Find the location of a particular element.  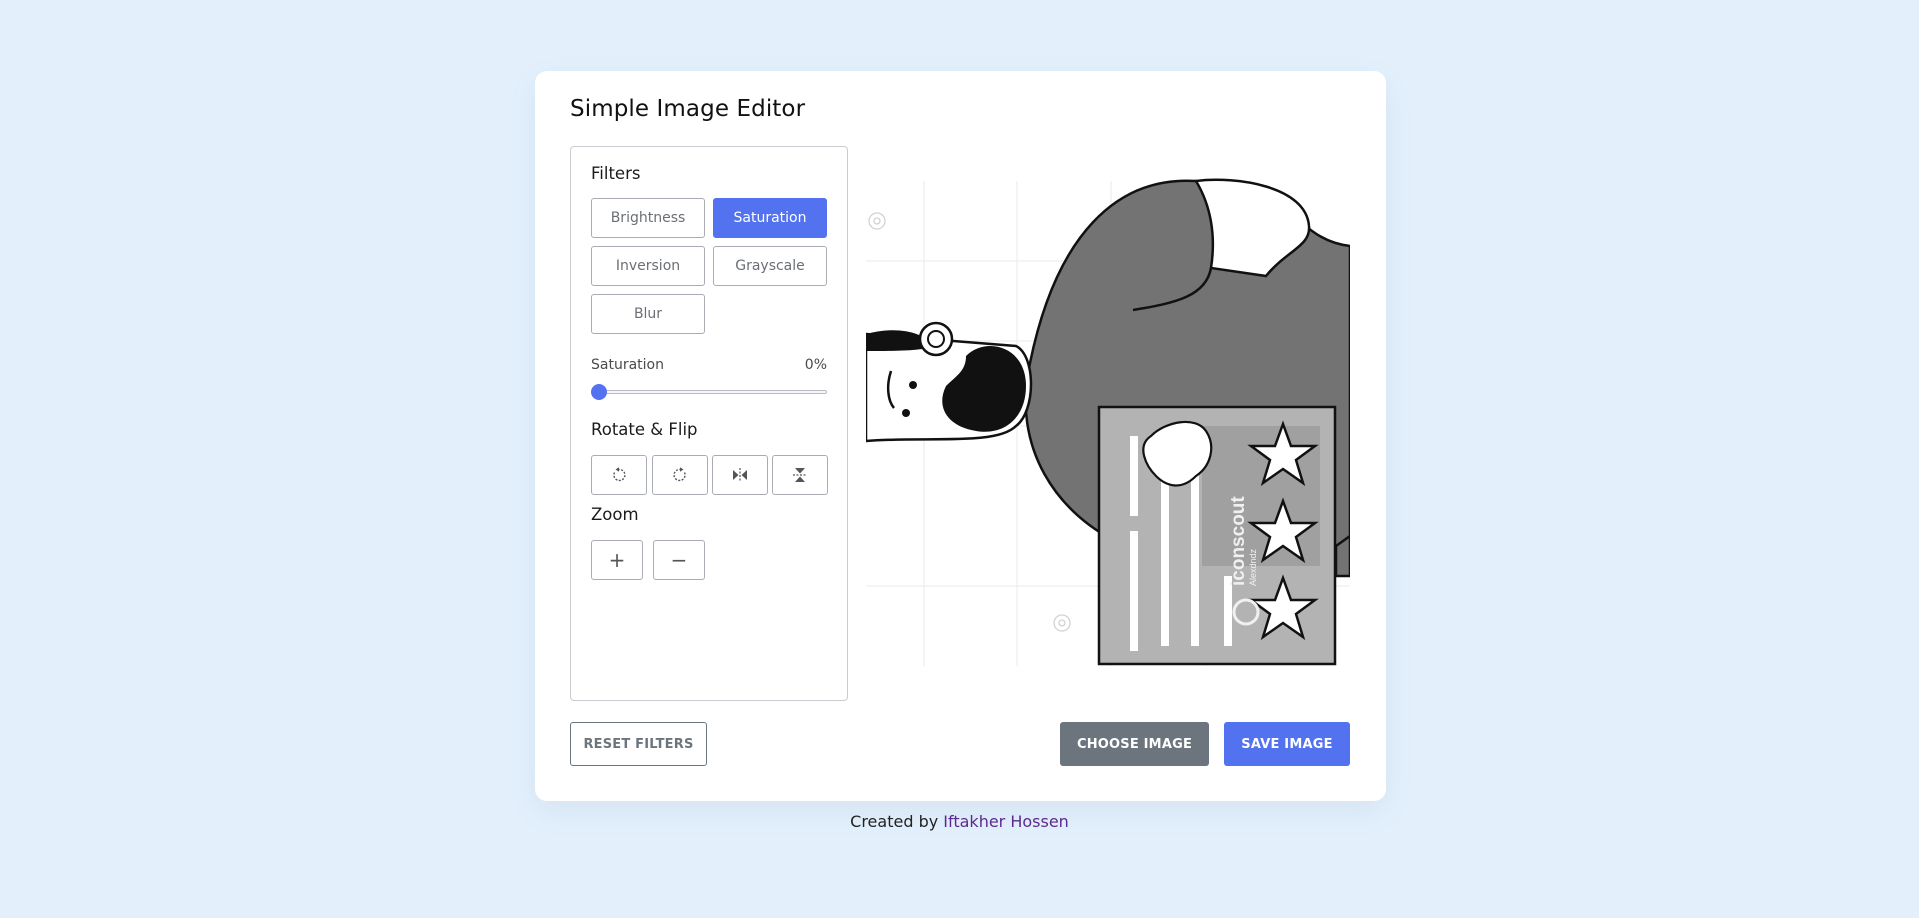

svg-text: iconscout is located at coordinates (1238, 541).